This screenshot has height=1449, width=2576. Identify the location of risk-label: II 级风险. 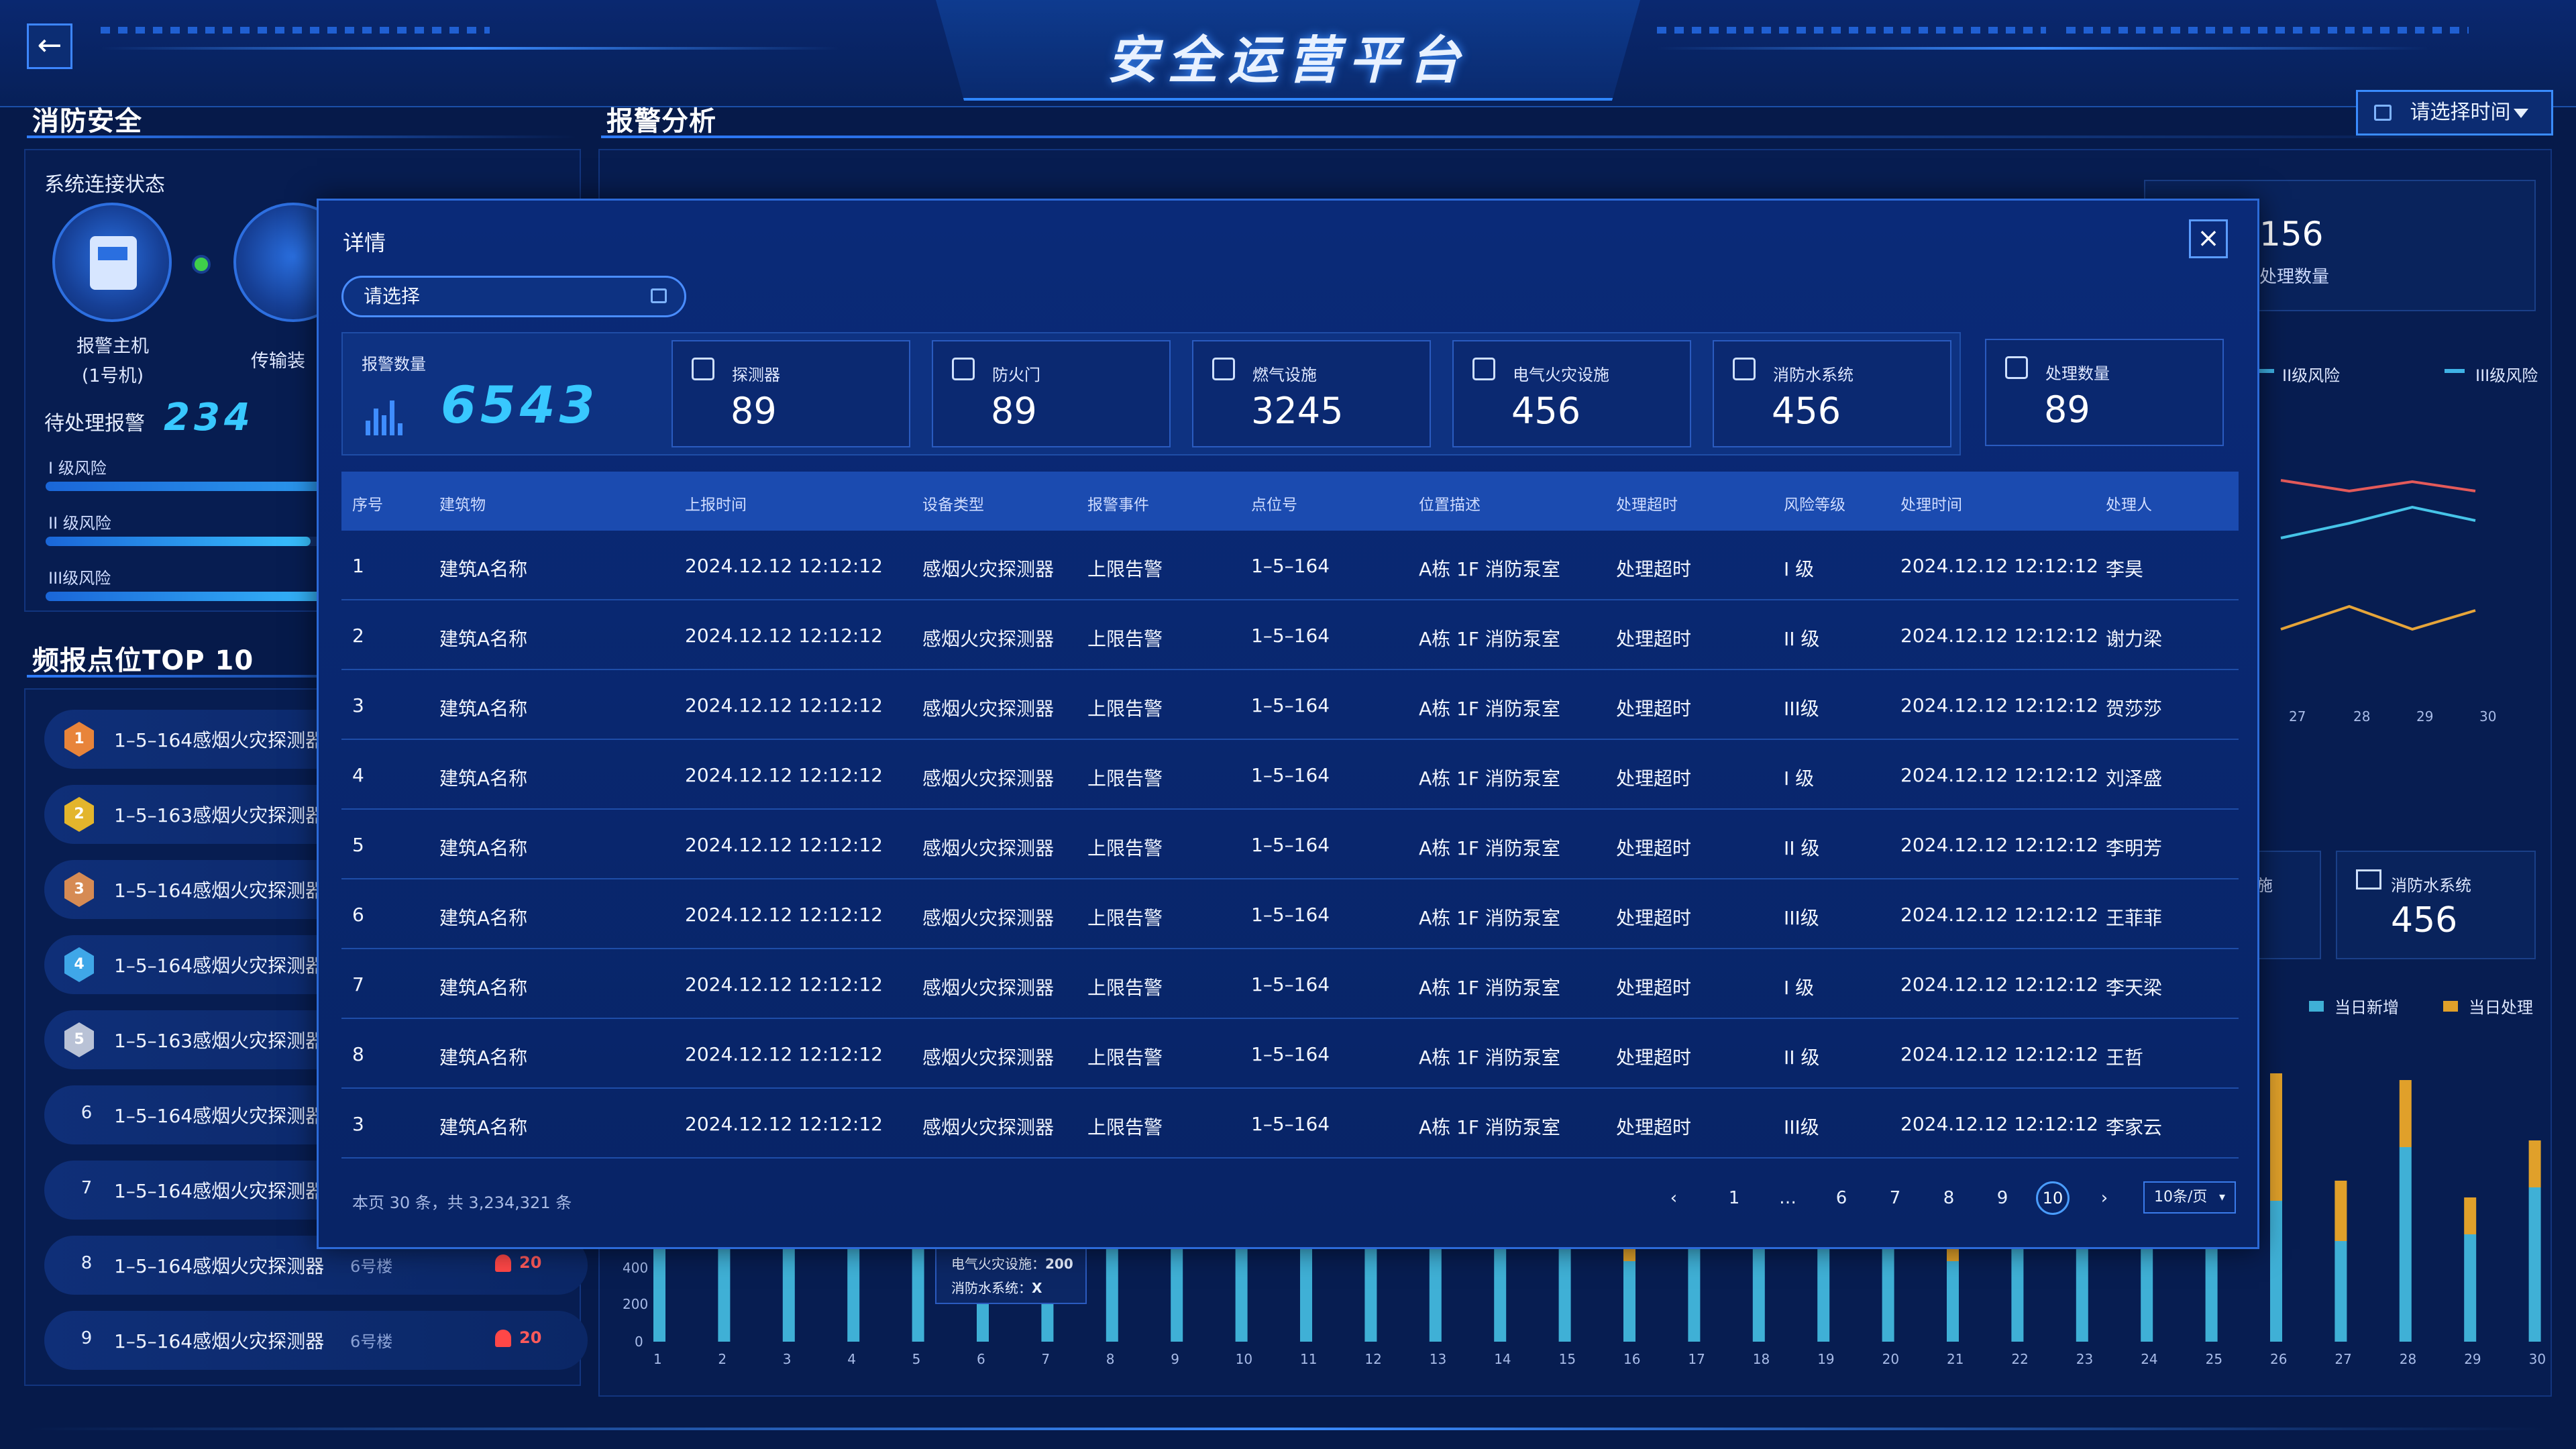
(79, 523).